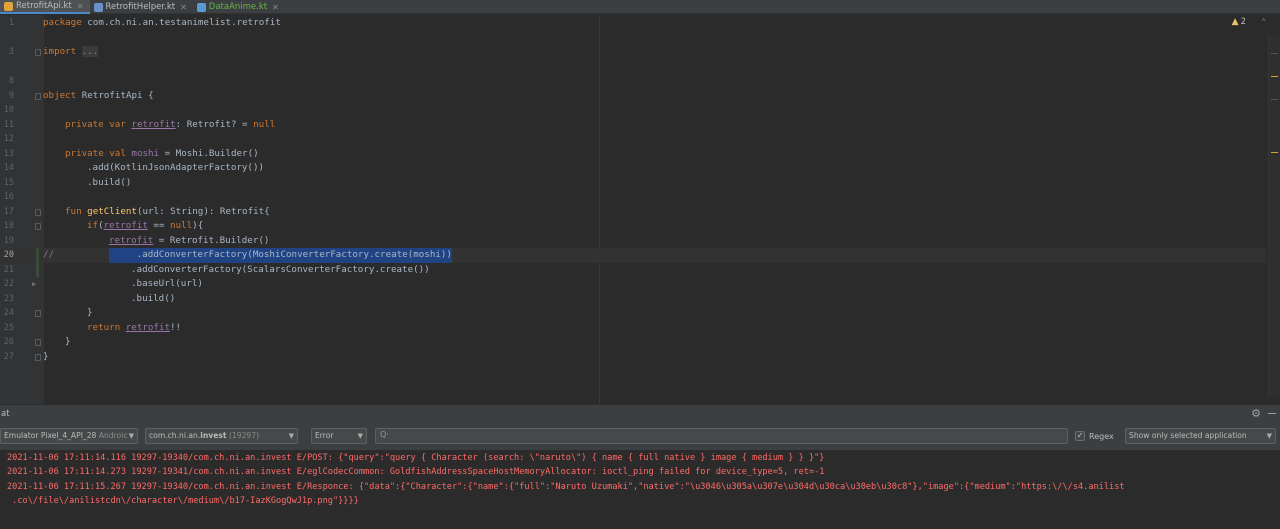 Image resolution: width=1280 pixels, height=529 pixels. I want to click on logcat-header: at ⚙, so click(640, 413).